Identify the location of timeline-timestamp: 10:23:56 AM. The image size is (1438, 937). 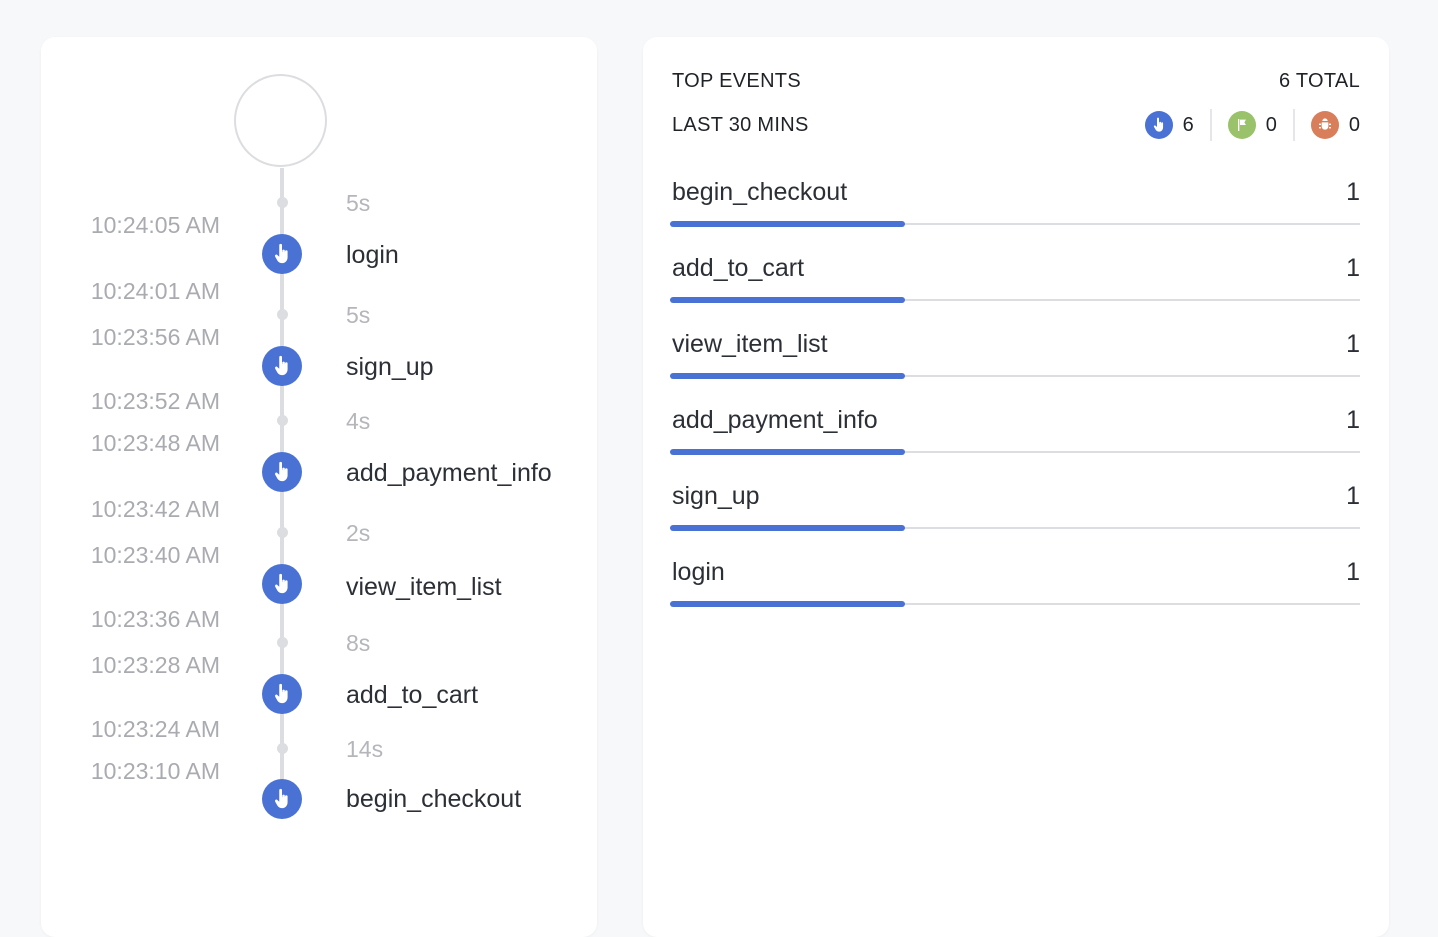
(155, 337).